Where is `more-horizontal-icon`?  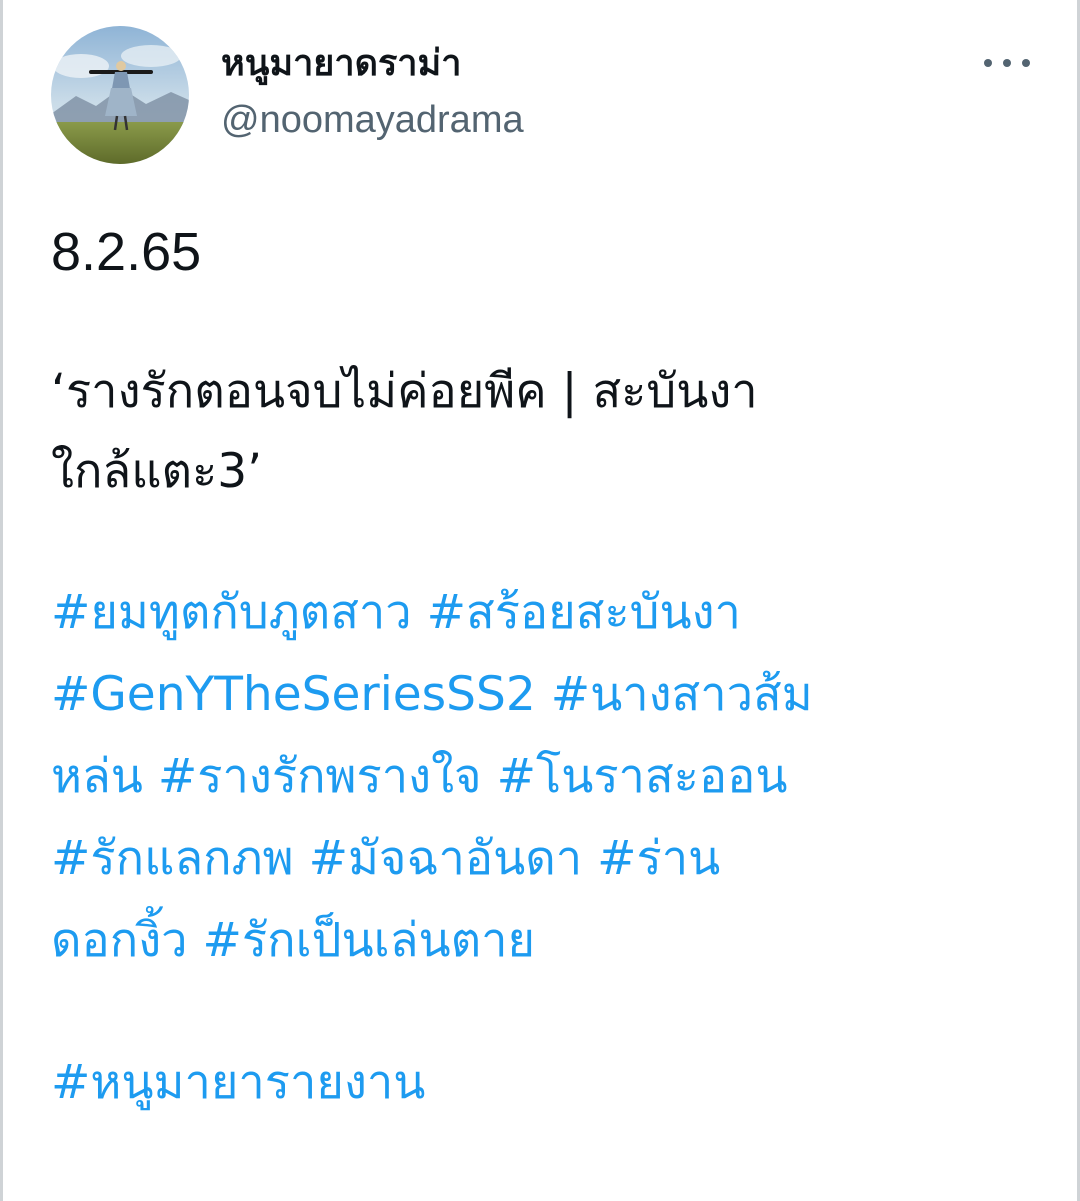
more-horizontal-icon is located at coordinates (988, 63).